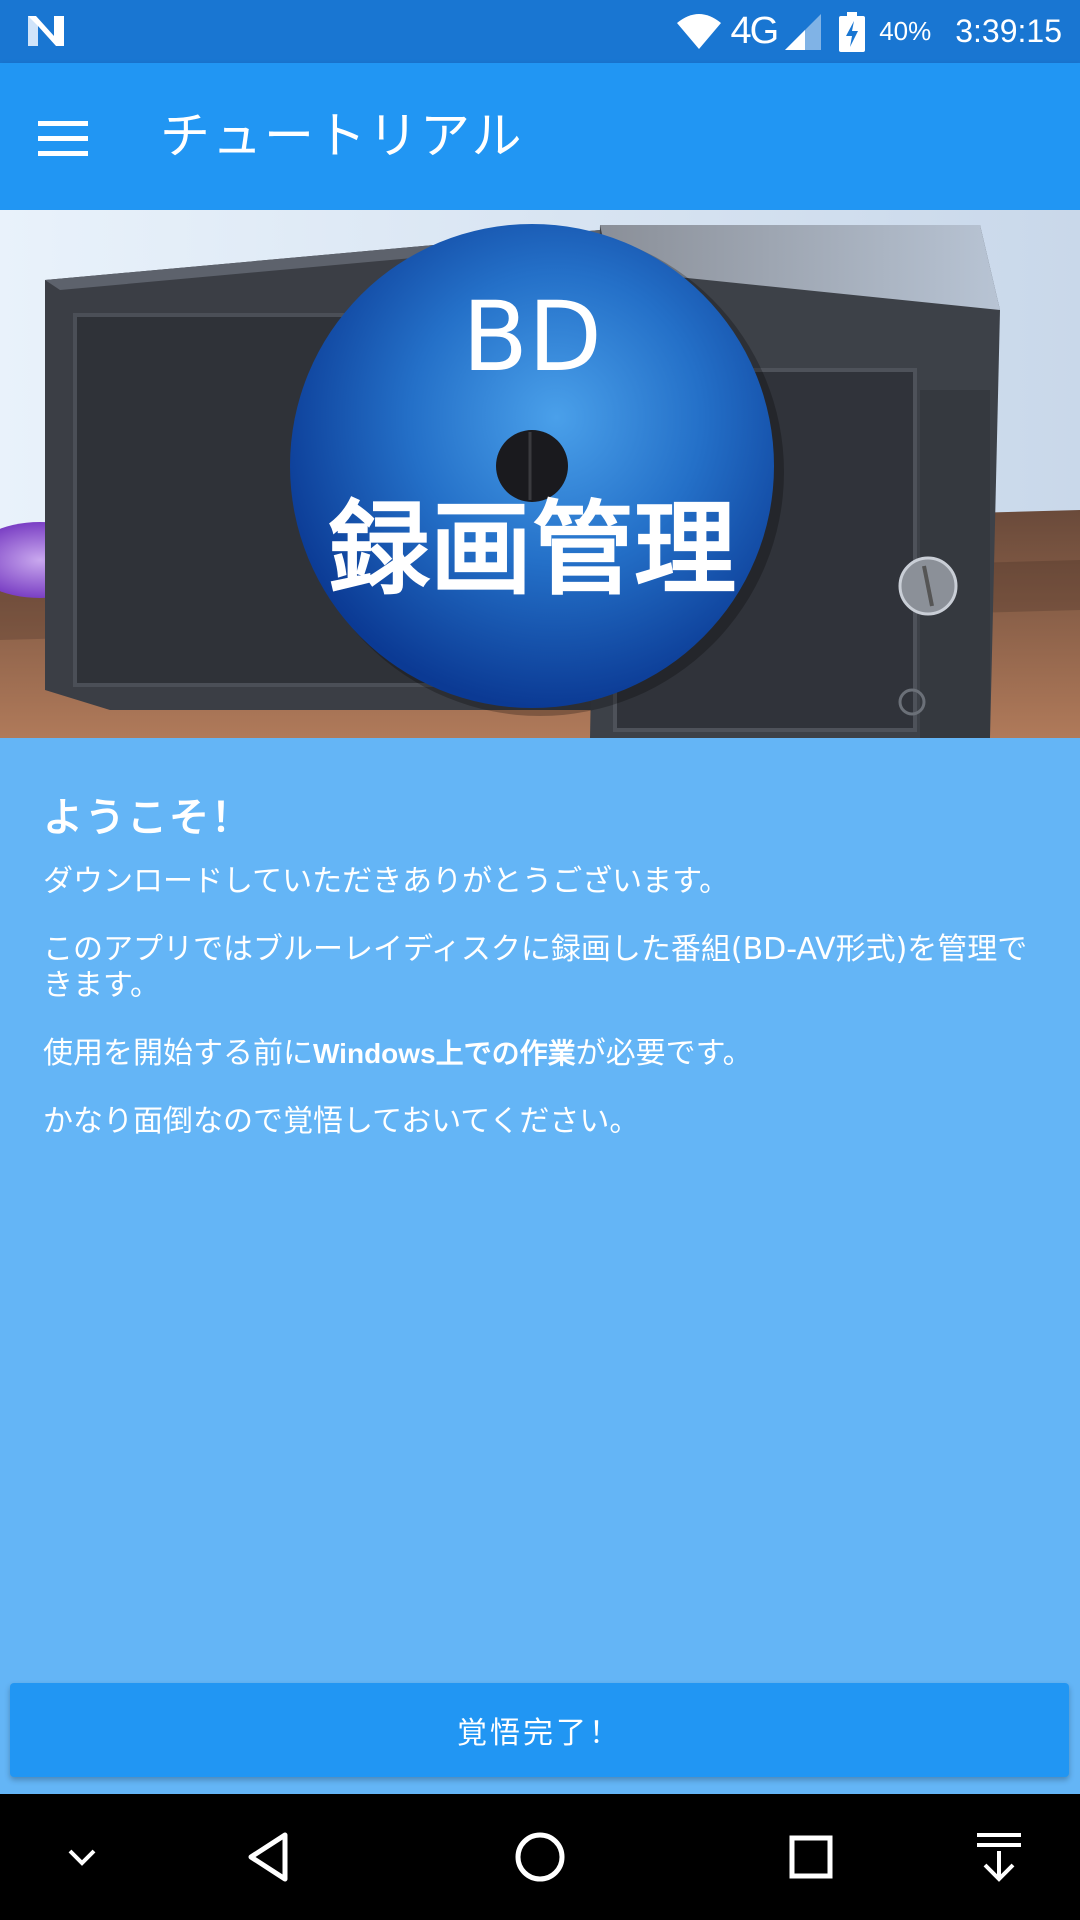  I want to click on navigation-bar, so click(540, 1857).